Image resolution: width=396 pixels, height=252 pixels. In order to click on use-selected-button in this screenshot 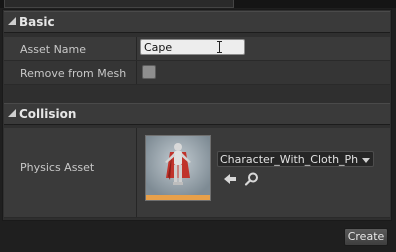, I will do `click(230, 179)`.